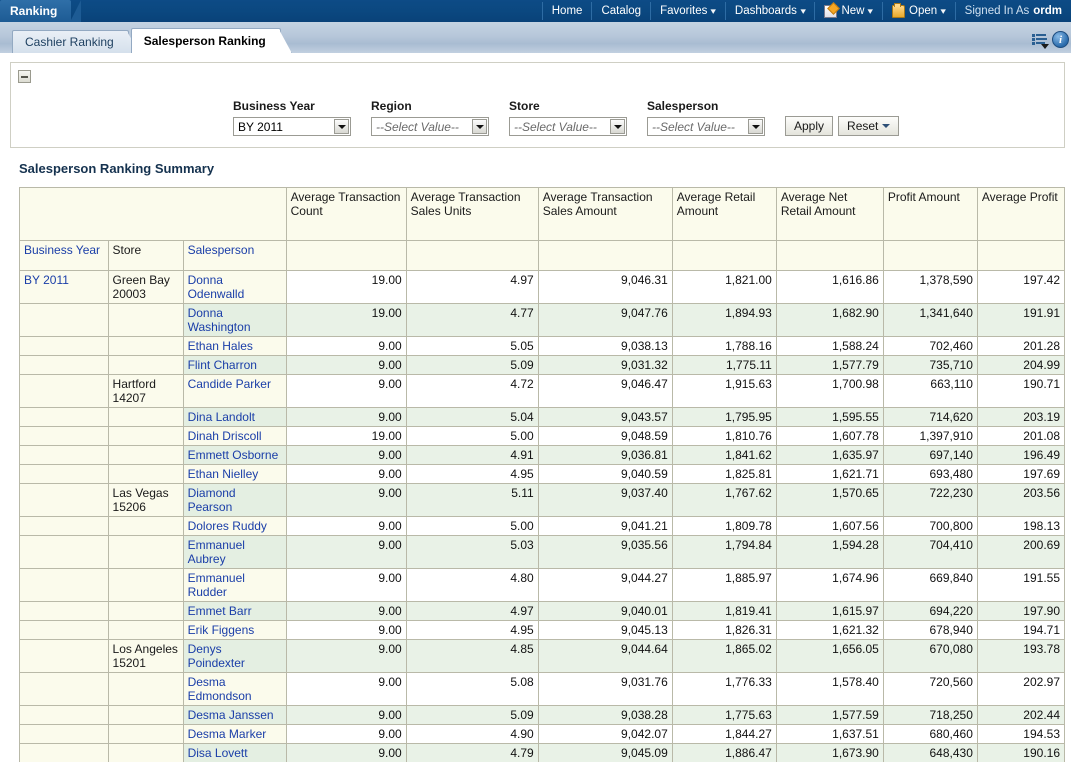 The height and width of the screenshot is (782, 1071). Describe the element at coordinates (930, 689) in the screenshot. I see `cell-measure-5: 720,560` at that location.